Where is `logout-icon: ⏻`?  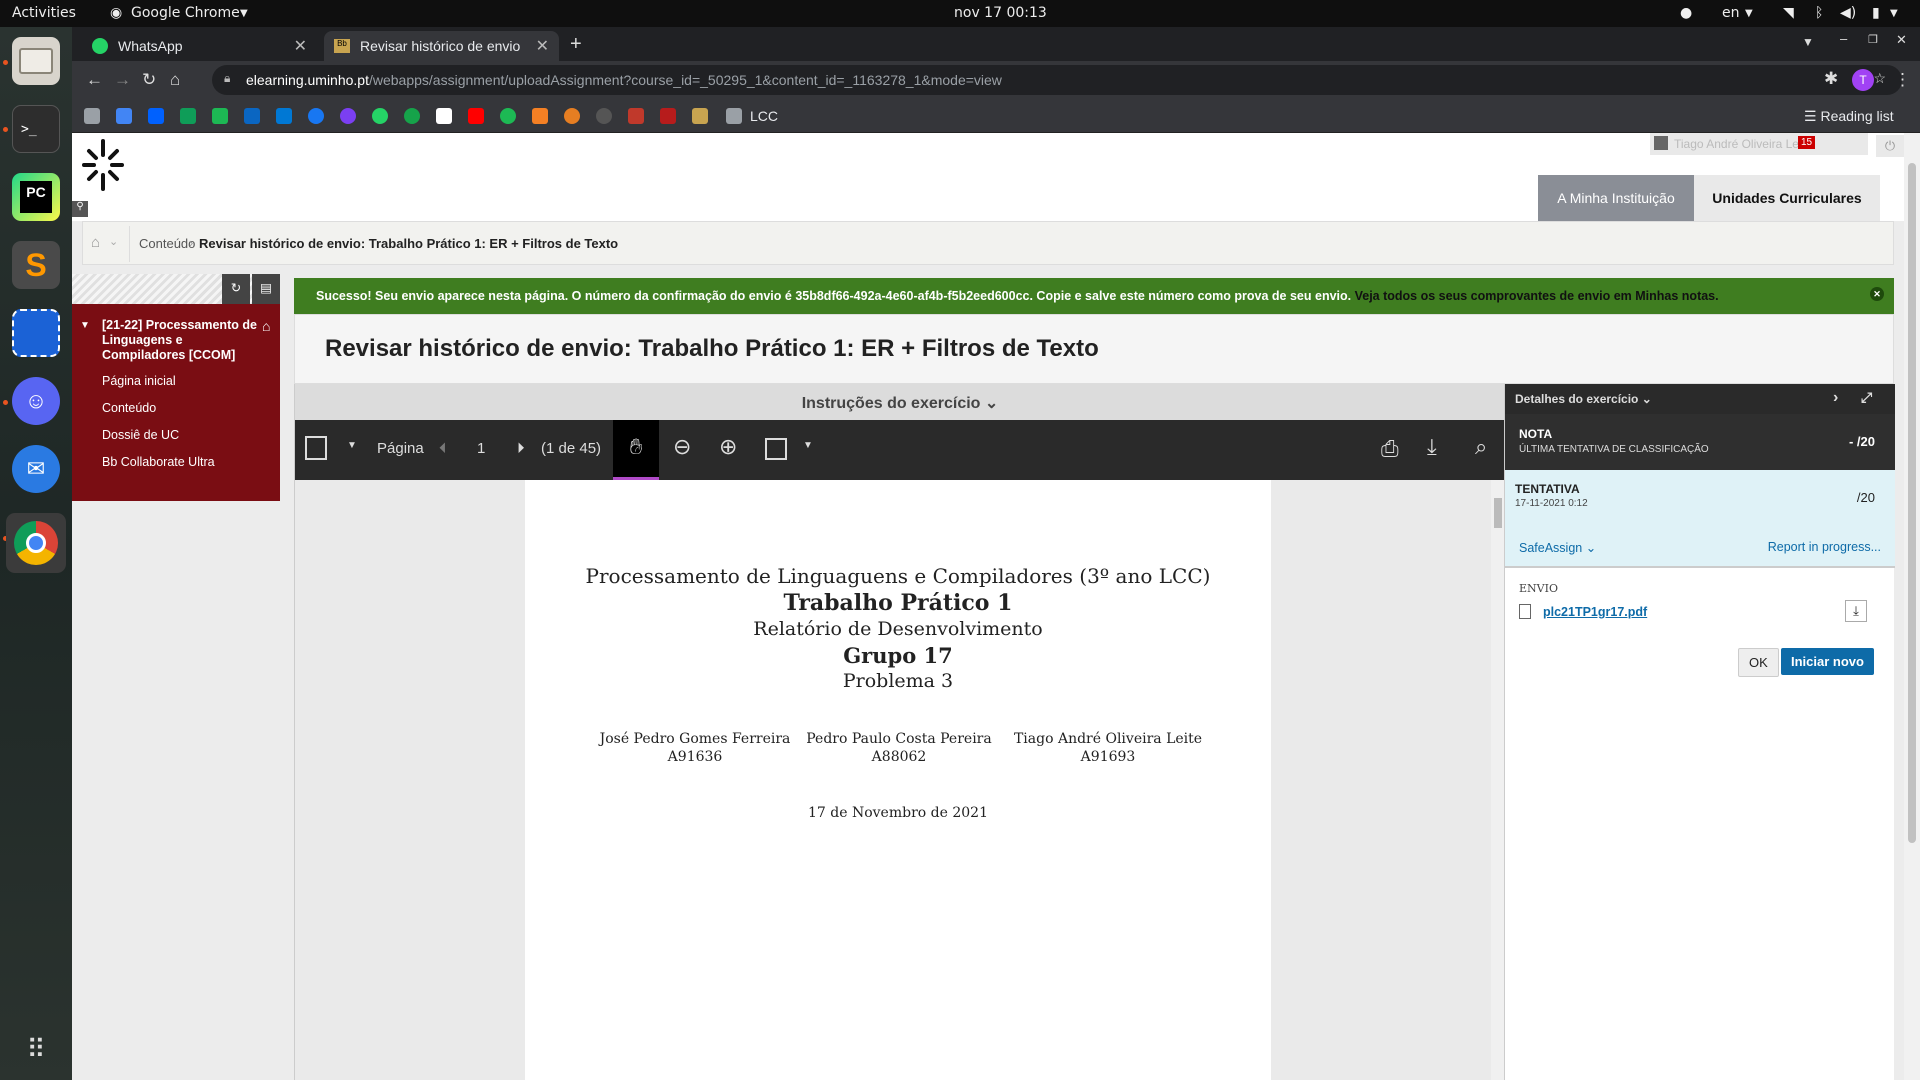
logout-icon: ⏻ is located at coordinates (1890, 146).